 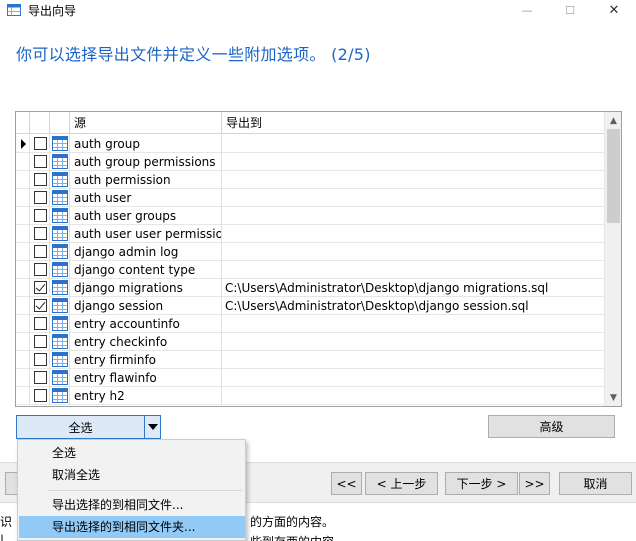 I want to click on last-step-button: >>, so click(x=534, y=483).